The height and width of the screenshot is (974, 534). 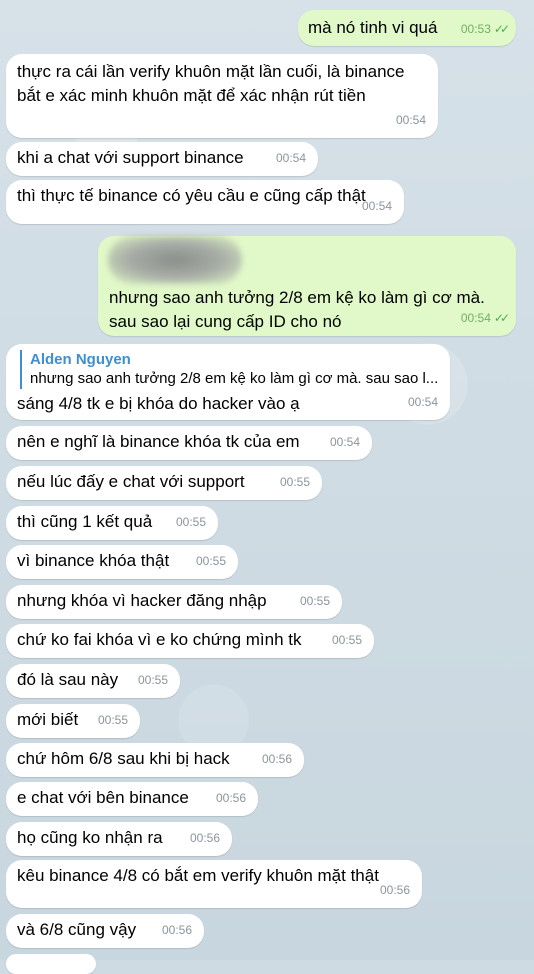 What do you see at coordinates (158, 403) in the screenshot?
I see `message-text: sáng 4/8 tk e bị khóa do hacker vào ạ` at bounding box center [158, 403].